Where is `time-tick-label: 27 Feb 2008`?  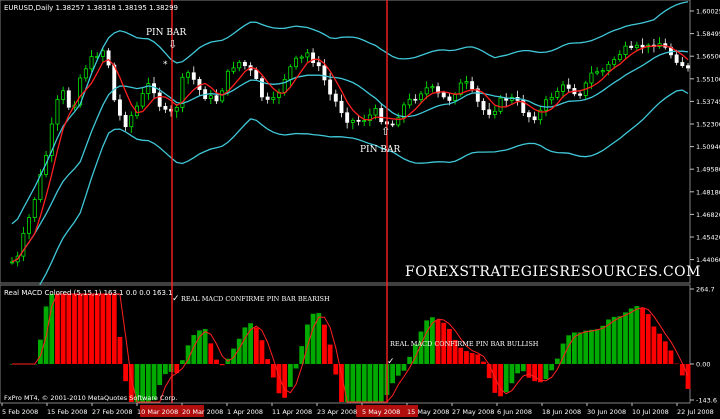 time-tick-label: 27 Feb 2008 is located at coordinates (112, 412).